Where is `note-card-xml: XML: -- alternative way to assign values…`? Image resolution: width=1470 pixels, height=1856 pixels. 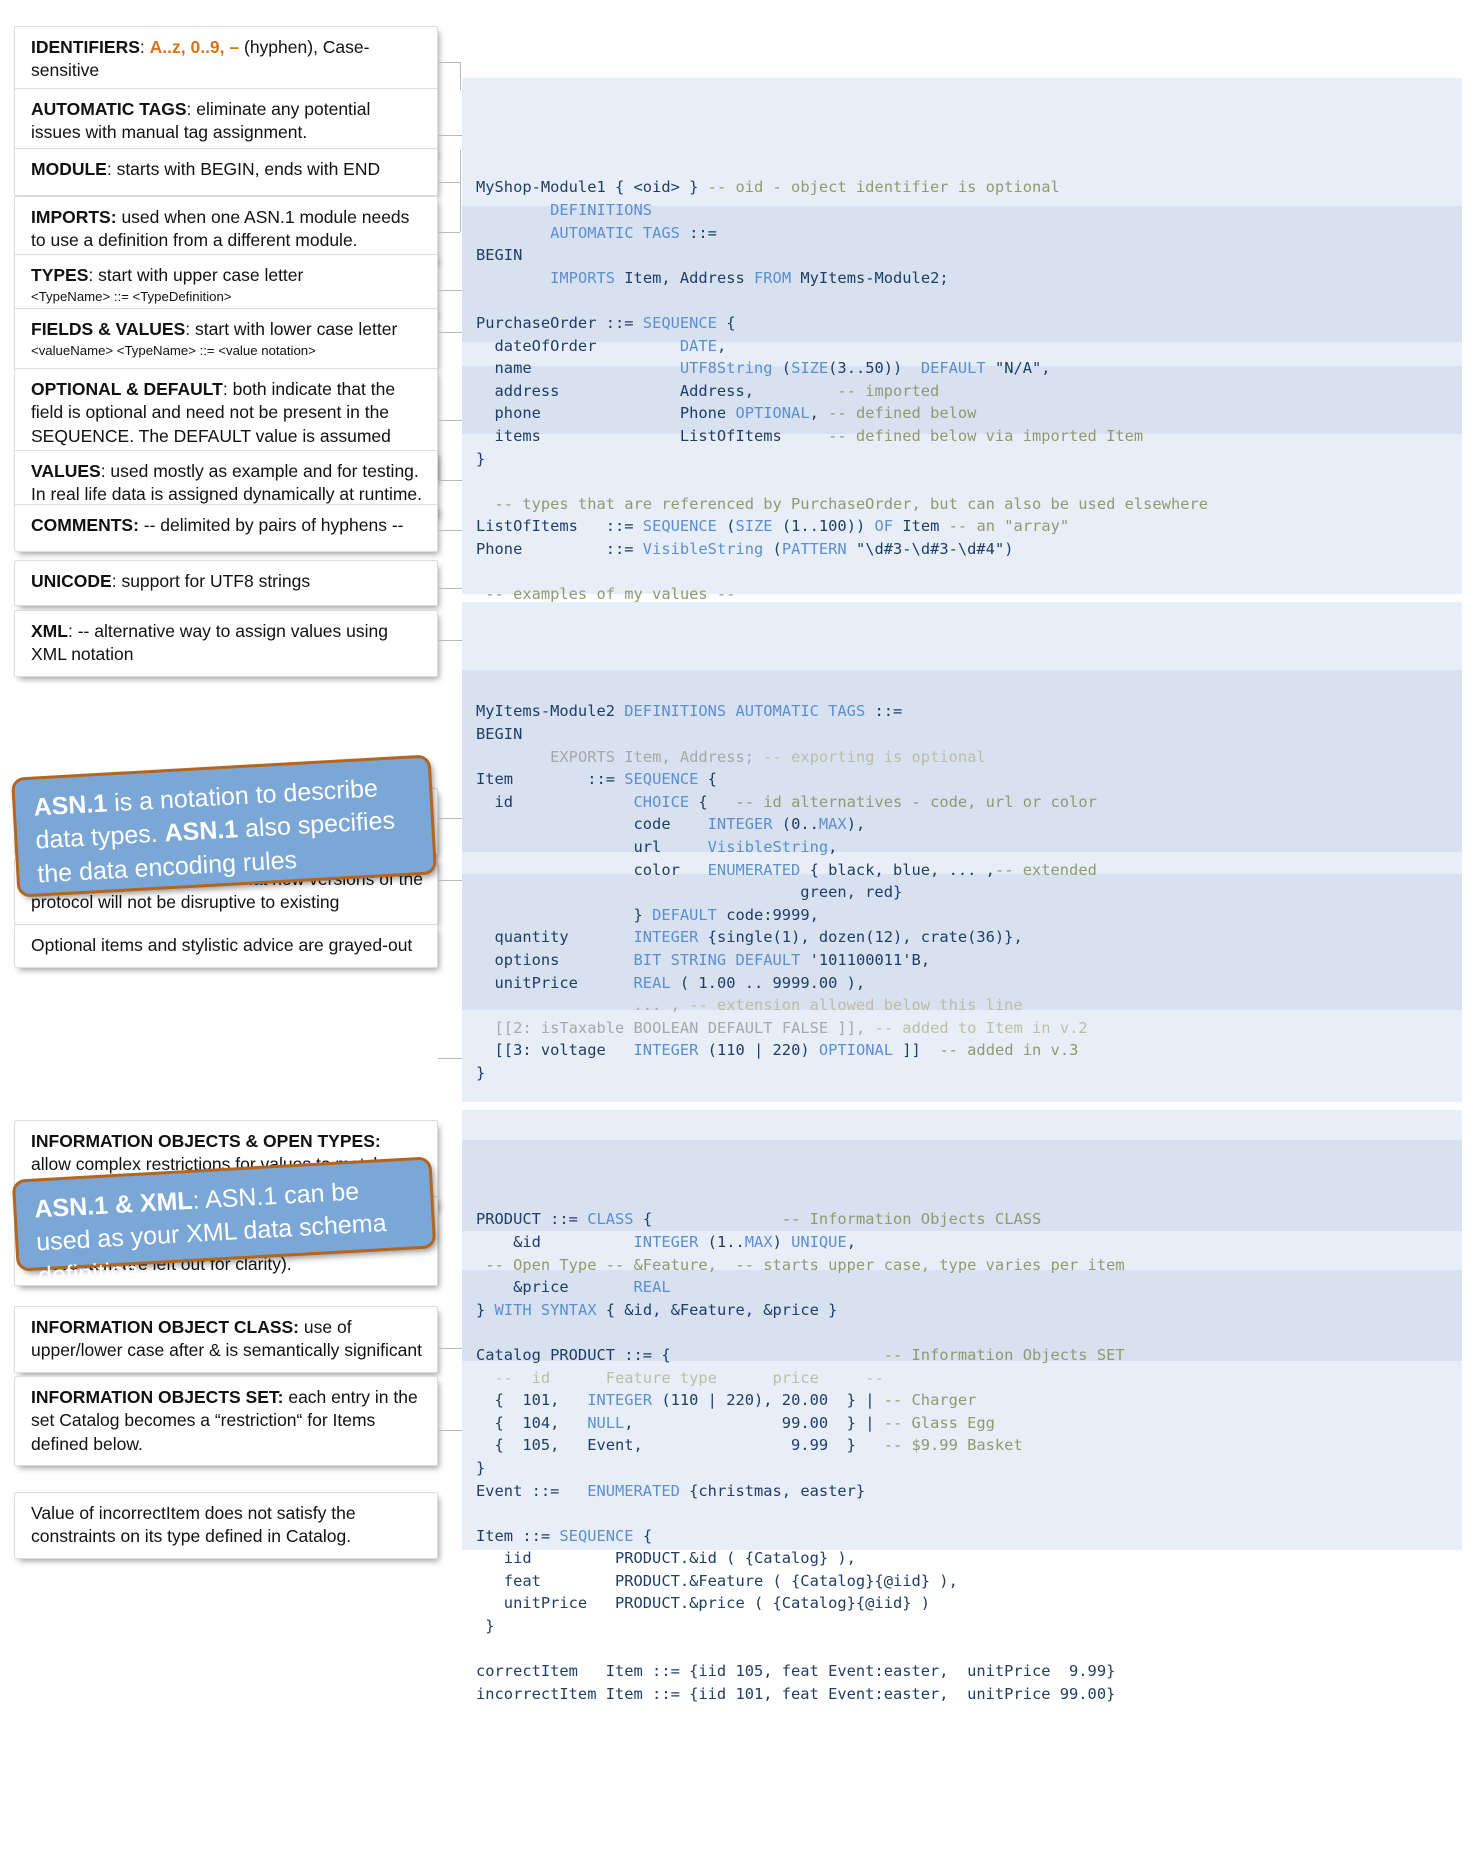
note-card-xml: XML: -- alternative way to assign values… is located at coordinates (226, 643).